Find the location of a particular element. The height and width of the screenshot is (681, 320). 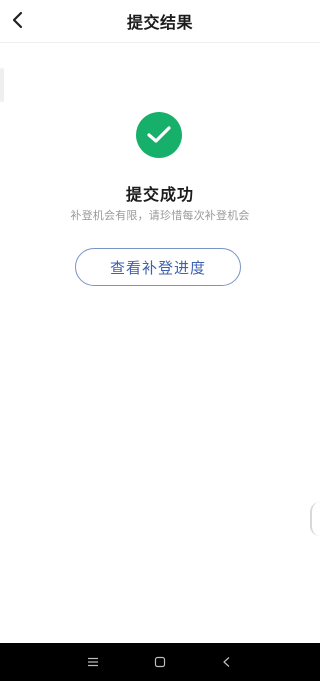

system-navigation-bar is located at coordinates (160, 662).